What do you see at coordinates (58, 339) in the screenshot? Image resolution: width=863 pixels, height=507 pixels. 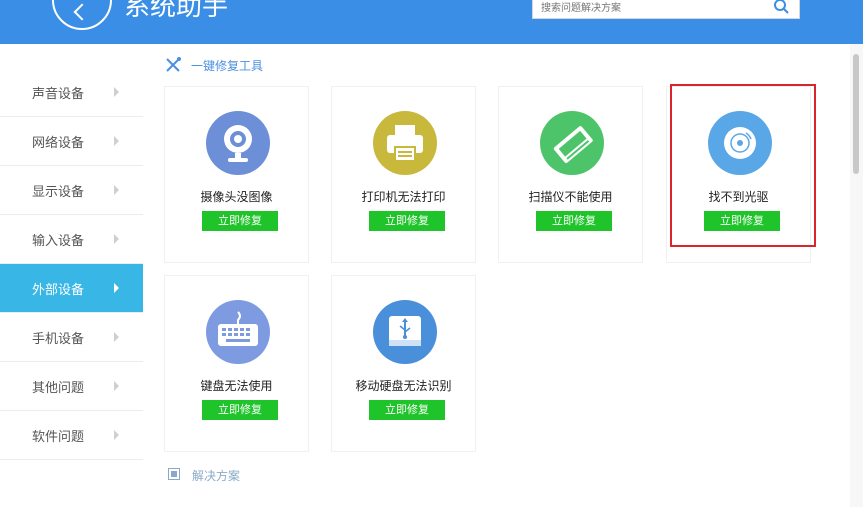 I see `sidebar-item-label: 手机设备` at bounding box center [58, 339].